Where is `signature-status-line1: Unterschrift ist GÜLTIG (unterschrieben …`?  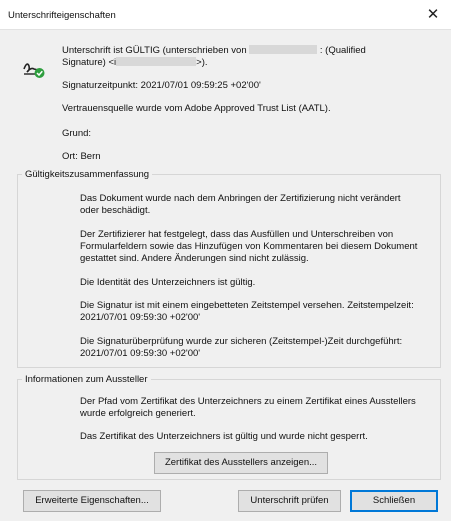
signature-status-line1: Unterschrift ist GÜLTIG (unterschrieben … is located at coordinates (214, 51).